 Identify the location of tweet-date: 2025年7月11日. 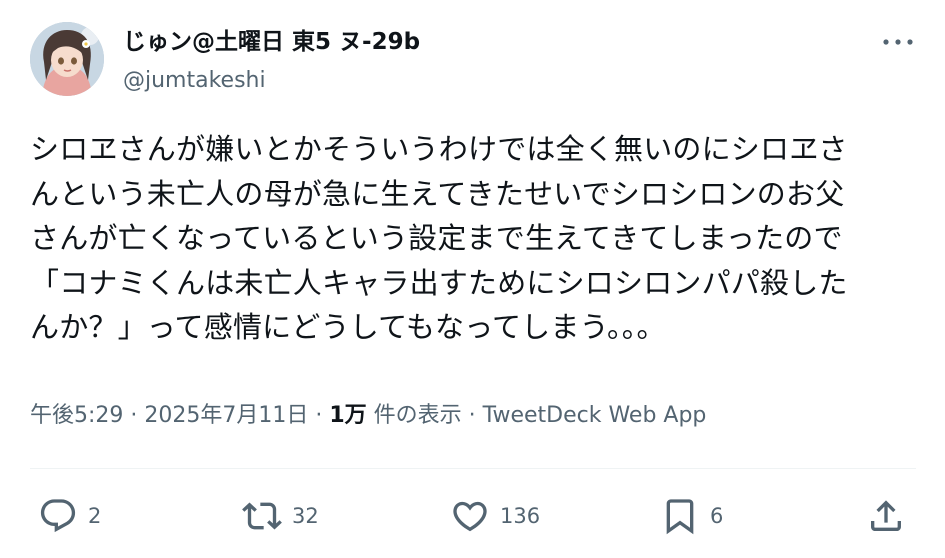
(226, 415).